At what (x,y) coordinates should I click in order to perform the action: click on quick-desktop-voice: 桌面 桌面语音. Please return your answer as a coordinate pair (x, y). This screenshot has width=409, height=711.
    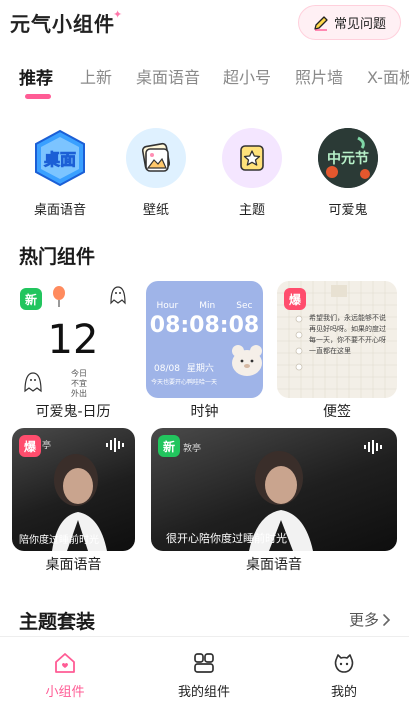
    Looking at the image, I should click on (60, 173).